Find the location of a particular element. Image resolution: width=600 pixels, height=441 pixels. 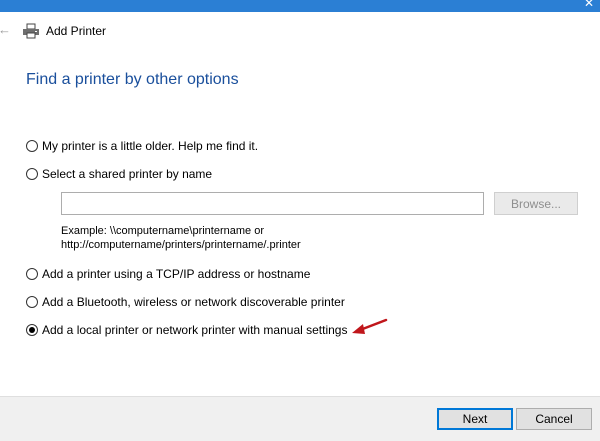

printer-icon is located at coordinates (31, 31).